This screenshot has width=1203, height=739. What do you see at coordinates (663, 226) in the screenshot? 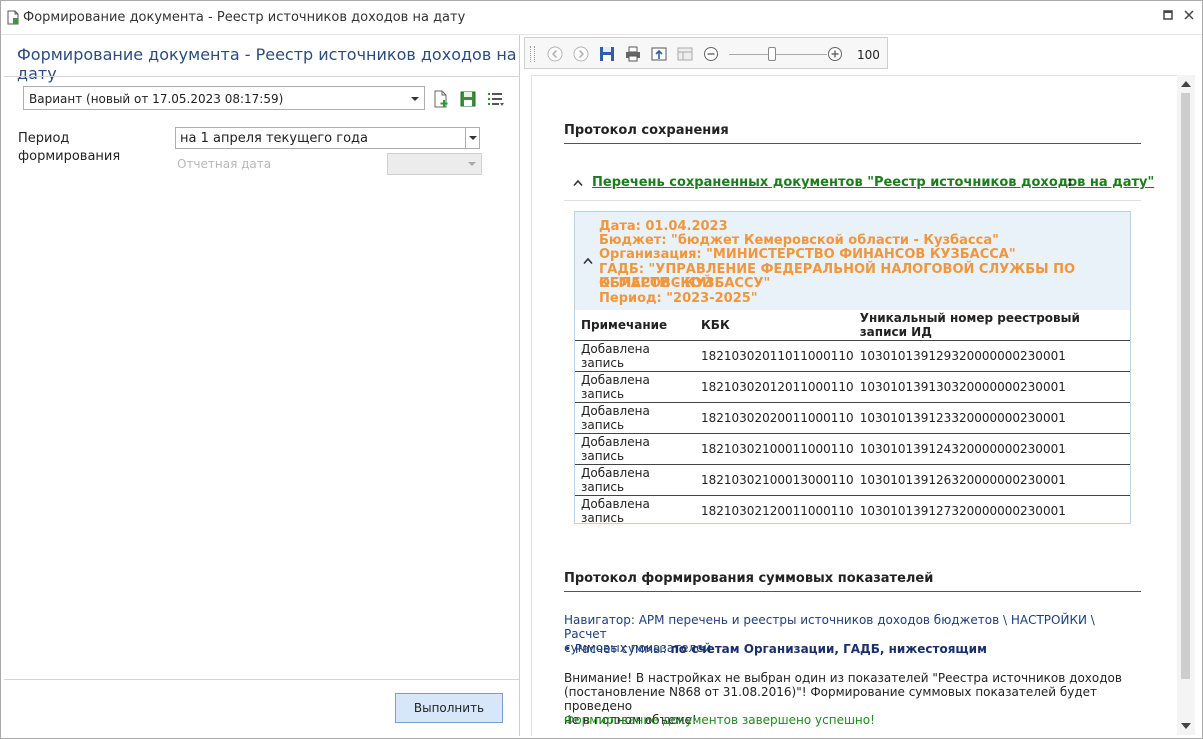
I see `group-date: Дата: 01.04.2023` at bounding box center [663, 226].